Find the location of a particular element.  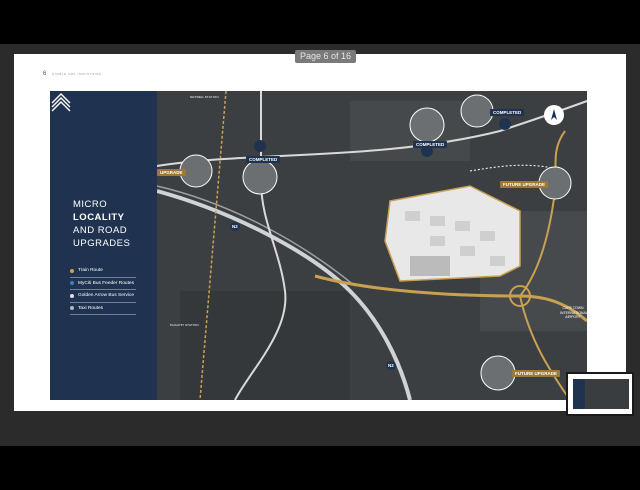

legend-item-golden-arrow: Golden Arrow Bus Service is located at coordinates (103, 296).